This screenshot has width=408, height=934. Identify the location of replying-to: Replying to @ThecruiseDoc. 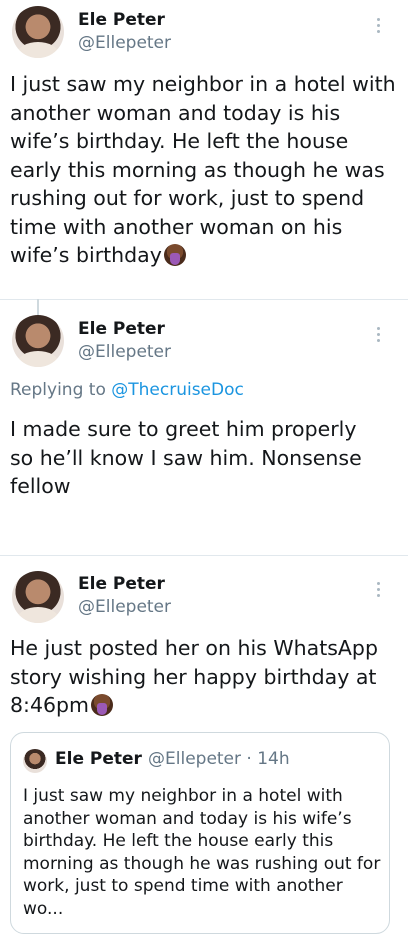
(127, 390).